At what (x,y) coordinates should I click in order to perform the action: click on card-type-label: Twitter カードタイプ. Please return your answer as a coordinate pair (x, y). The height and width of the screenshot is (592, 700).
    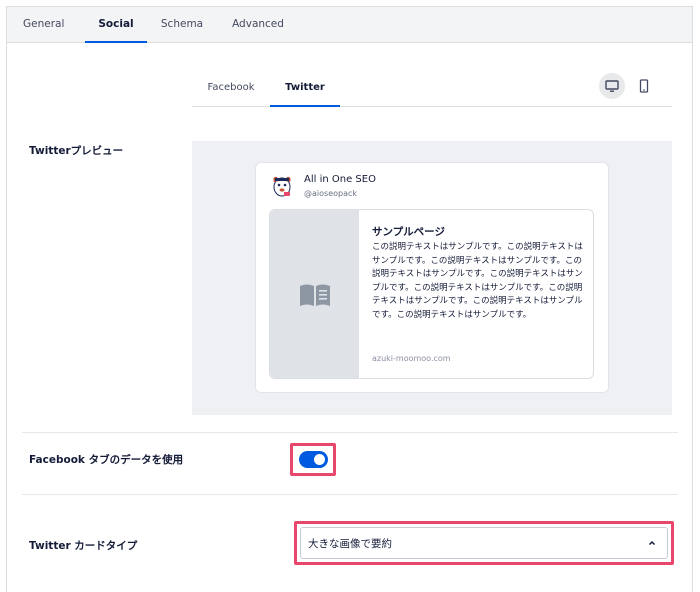
    Looking at the image, I should click on (83, 546).